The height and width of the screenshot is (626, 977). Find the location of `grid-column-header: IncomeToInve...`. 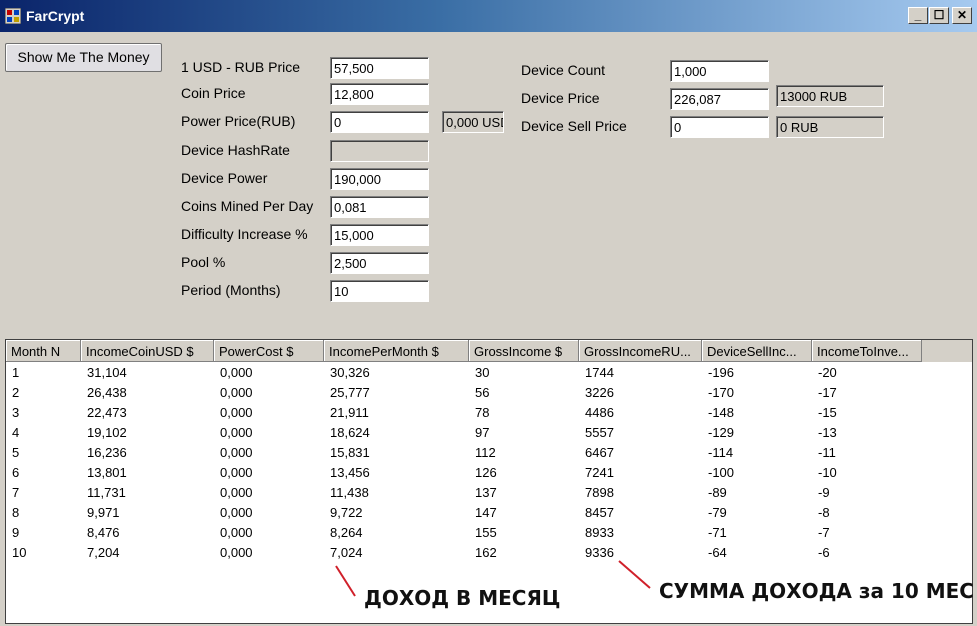

grid-column-header: IncomeToInve... is located at coordinates (867, 351).